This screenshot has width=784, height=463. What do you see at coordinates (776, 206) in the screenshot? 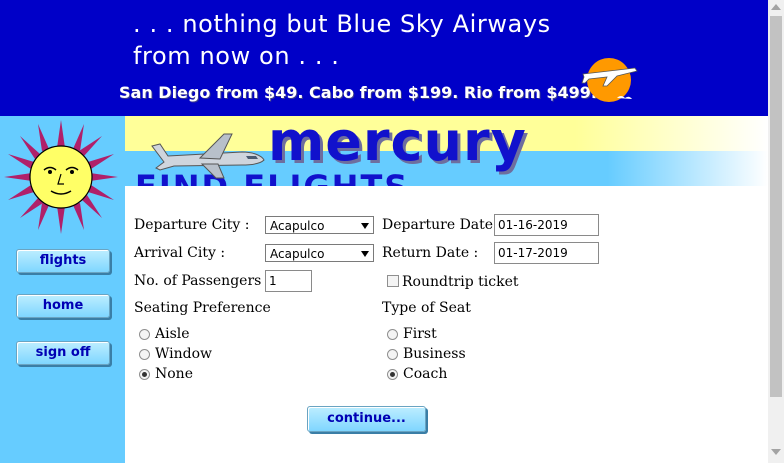
I see `scrollbar-thumb` at bounding box center [776, 206].